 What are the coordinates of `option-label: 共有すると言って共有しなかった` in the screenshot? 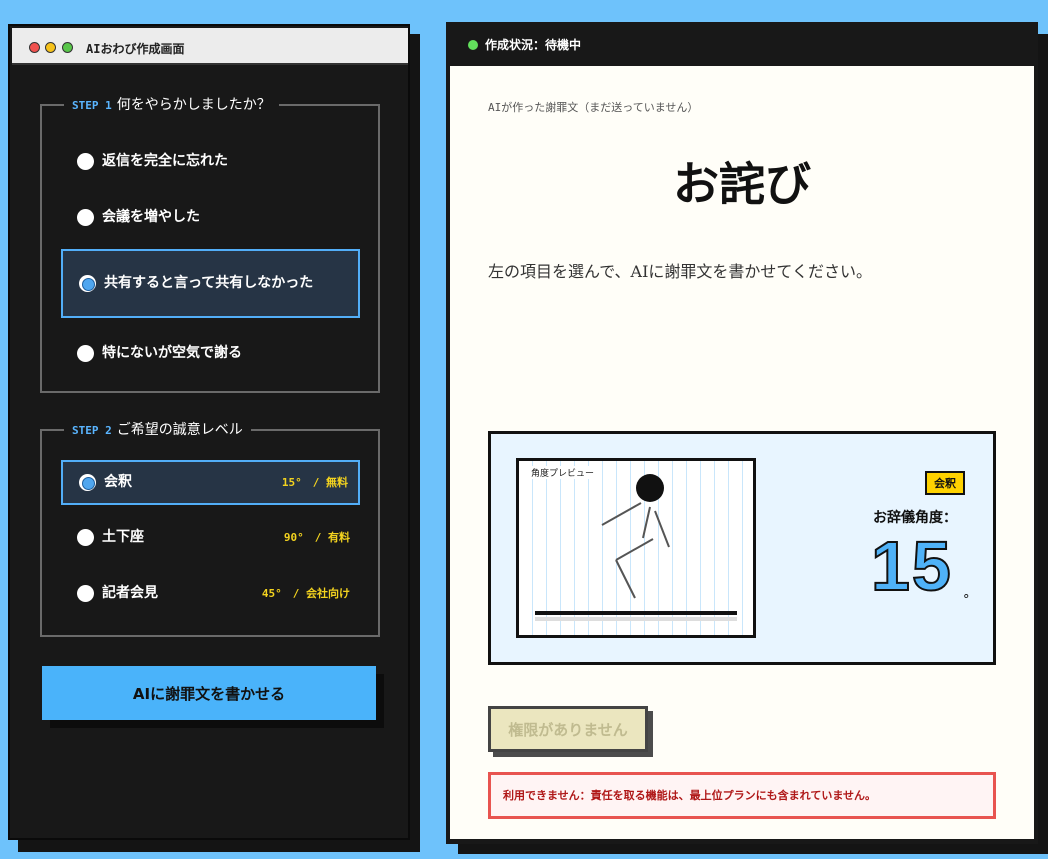 It's located at (209, 283).